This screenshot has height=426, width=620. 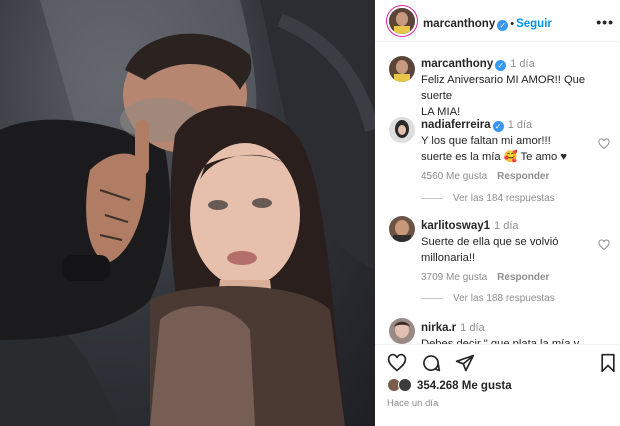 What do you see at coordinates (402, 21) in the screenshot?
I see `author-avatar` at bounding box center [402, 21].